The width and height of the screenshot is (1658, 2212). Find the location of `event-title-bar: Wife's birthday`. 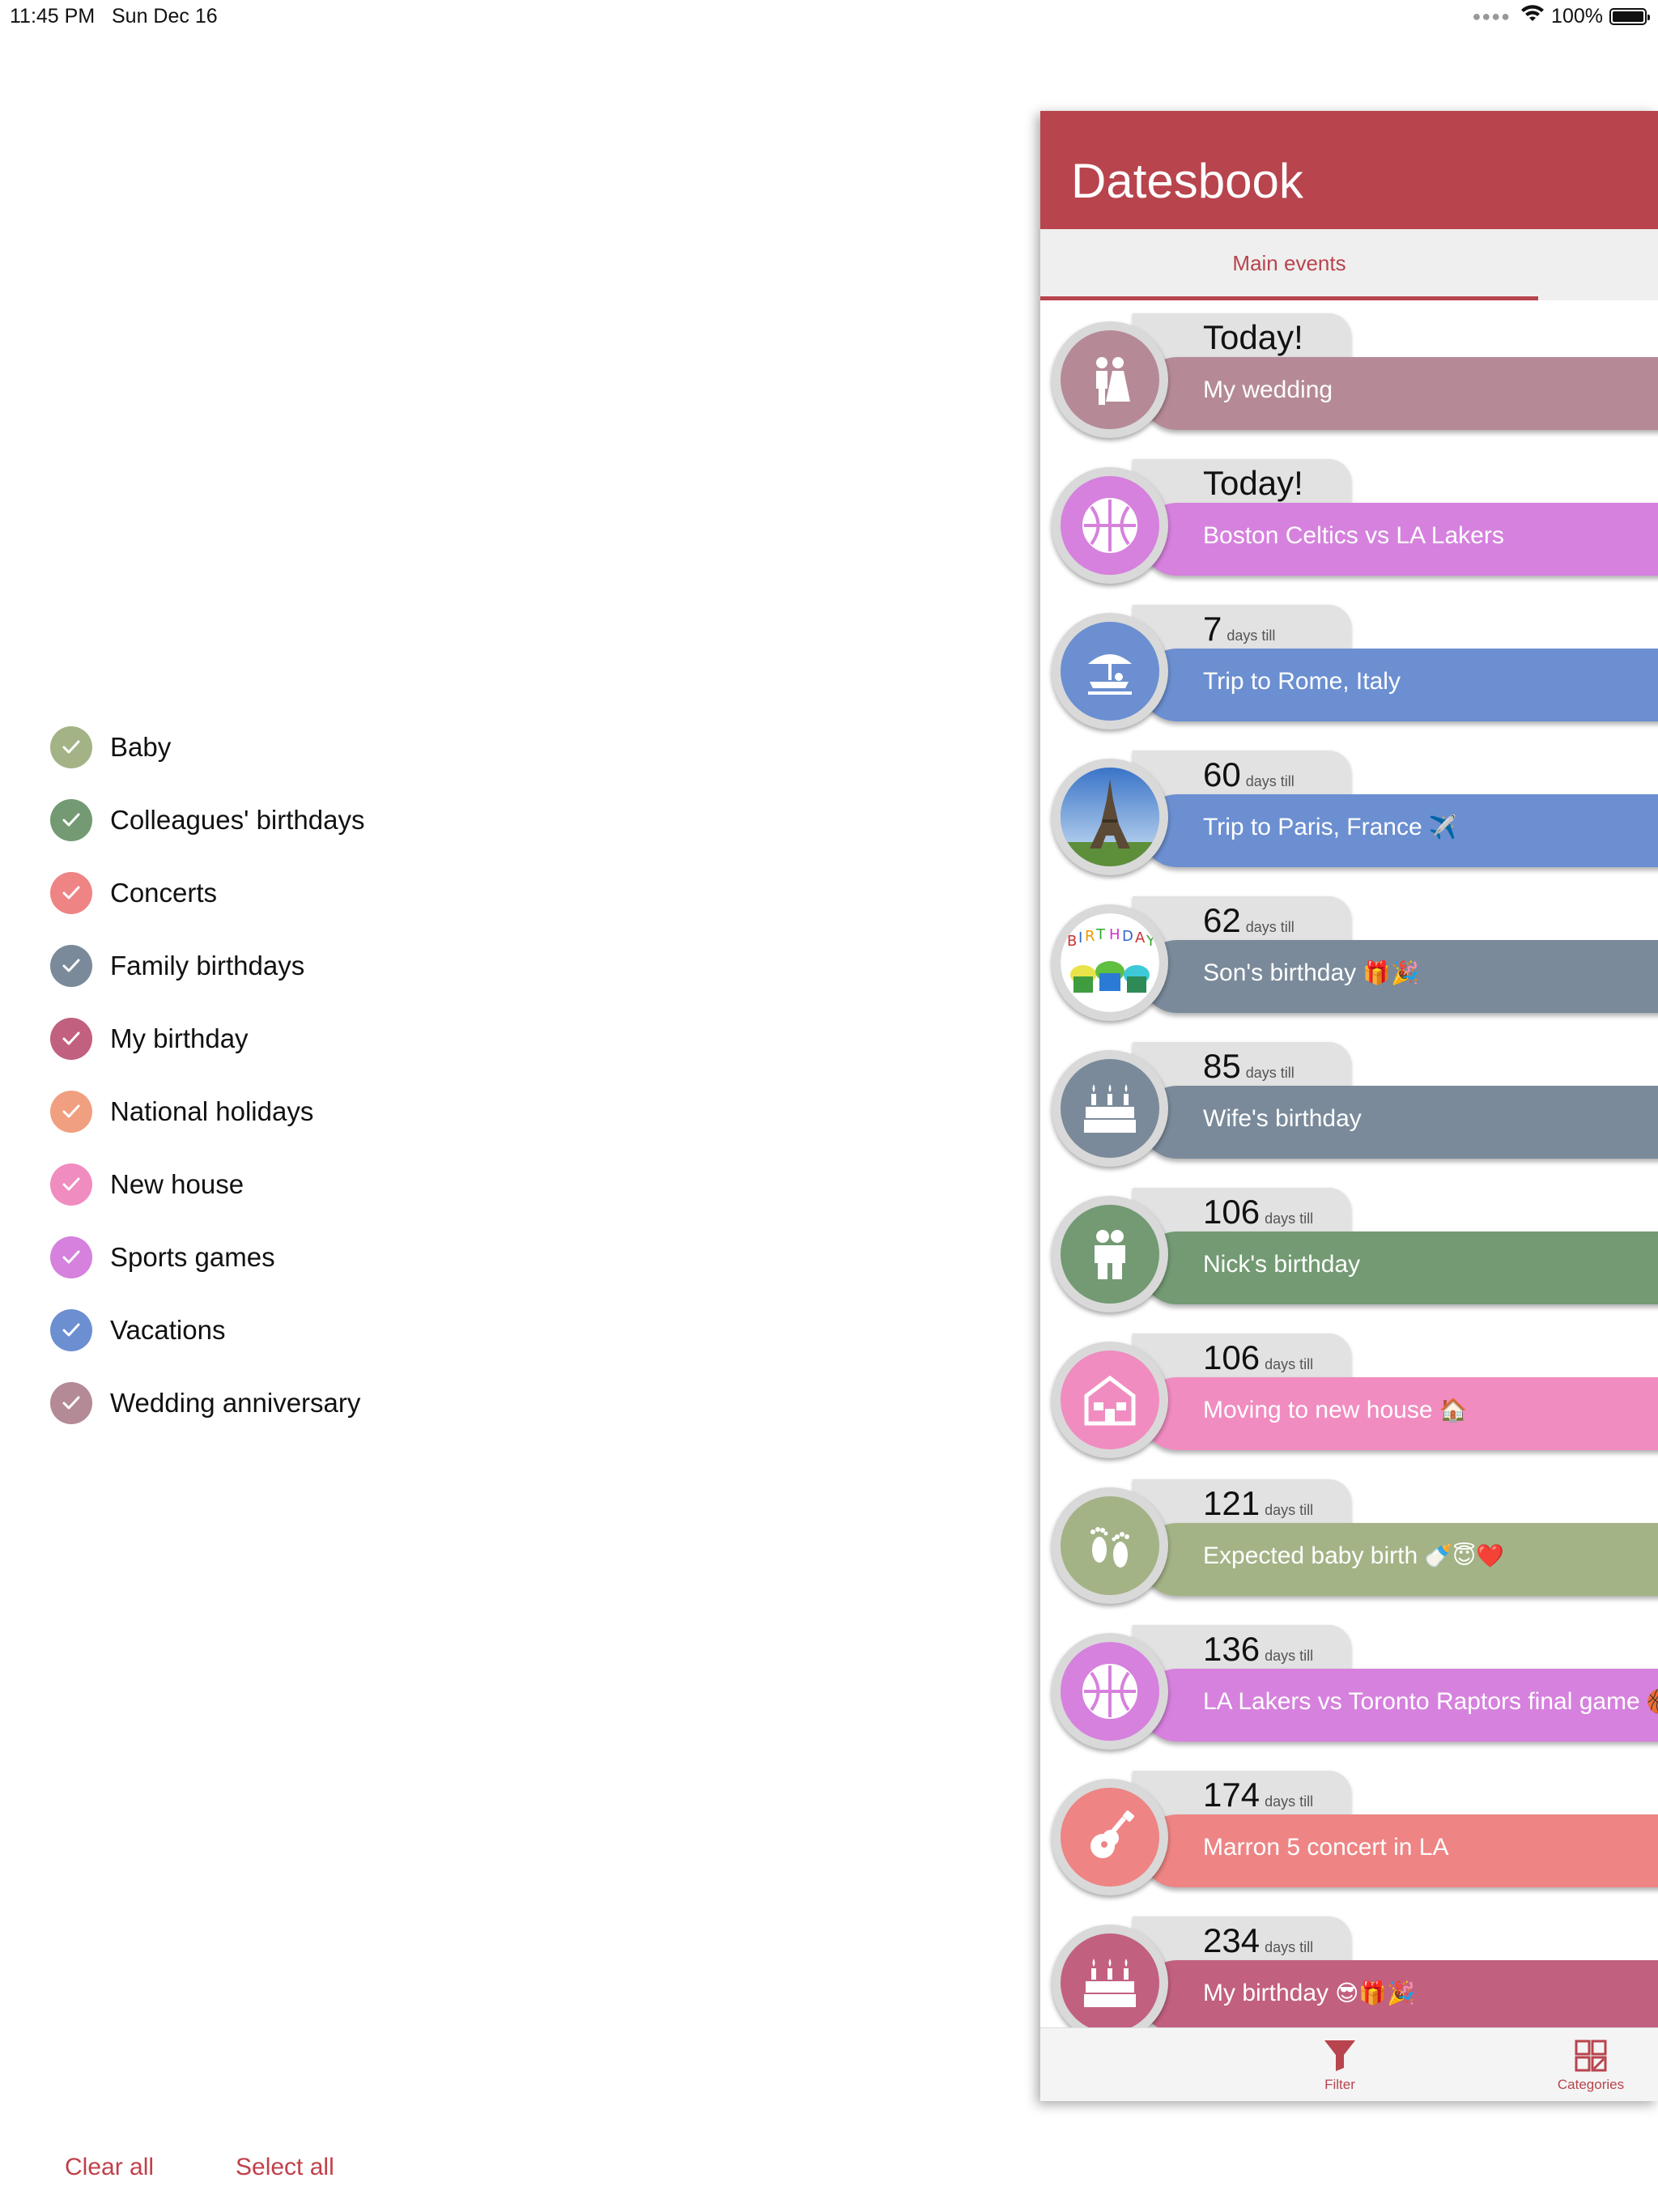

event-title-bar: Wife's birthday is located at coordinates (1399, 1122).